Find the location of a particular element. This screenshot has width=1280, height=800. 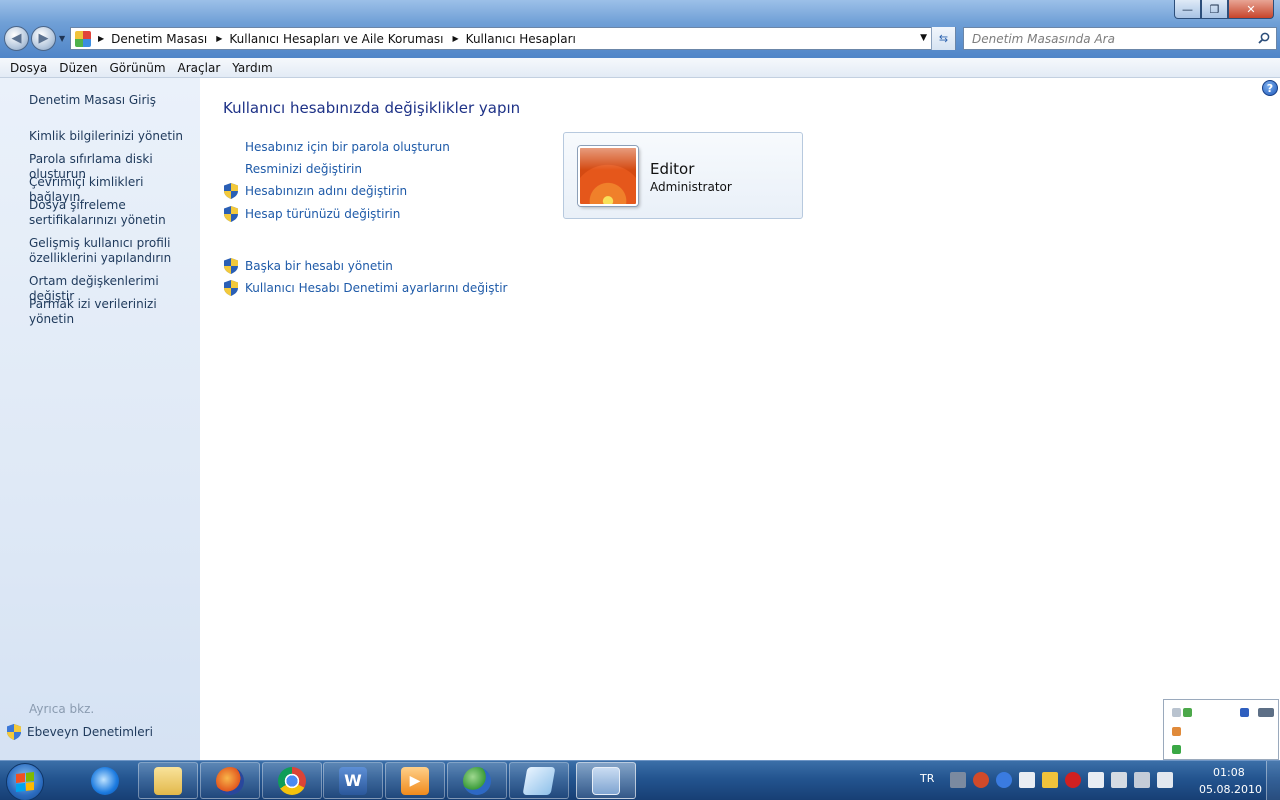

control-panel-home-link: Denetim Masası Giriş is located at coordinates (113, 100).